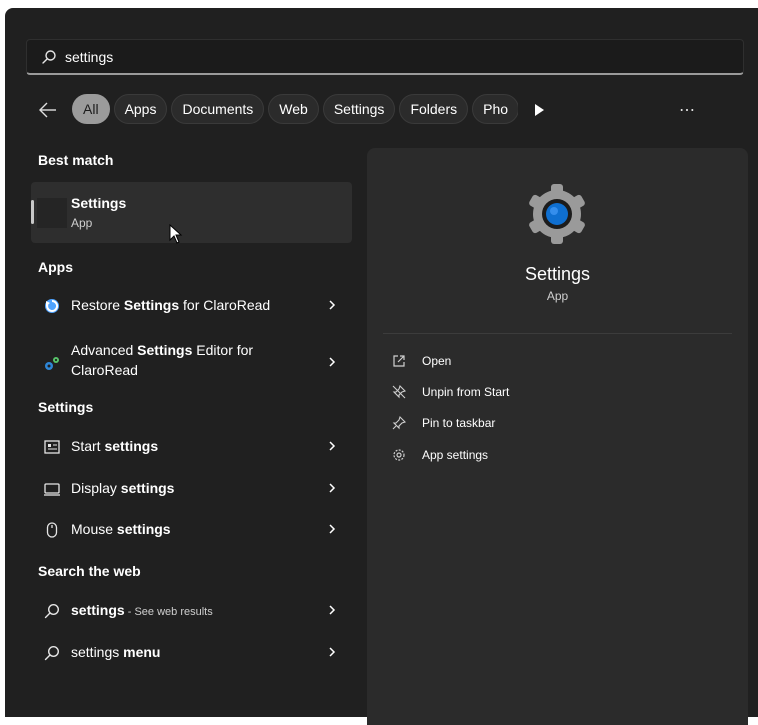 This screenshot has height=725, width=758. What do you see at coordinates (191, 488) in the screenshot?
I see `setting-display: Display settings` at bounding box center [191, 488].